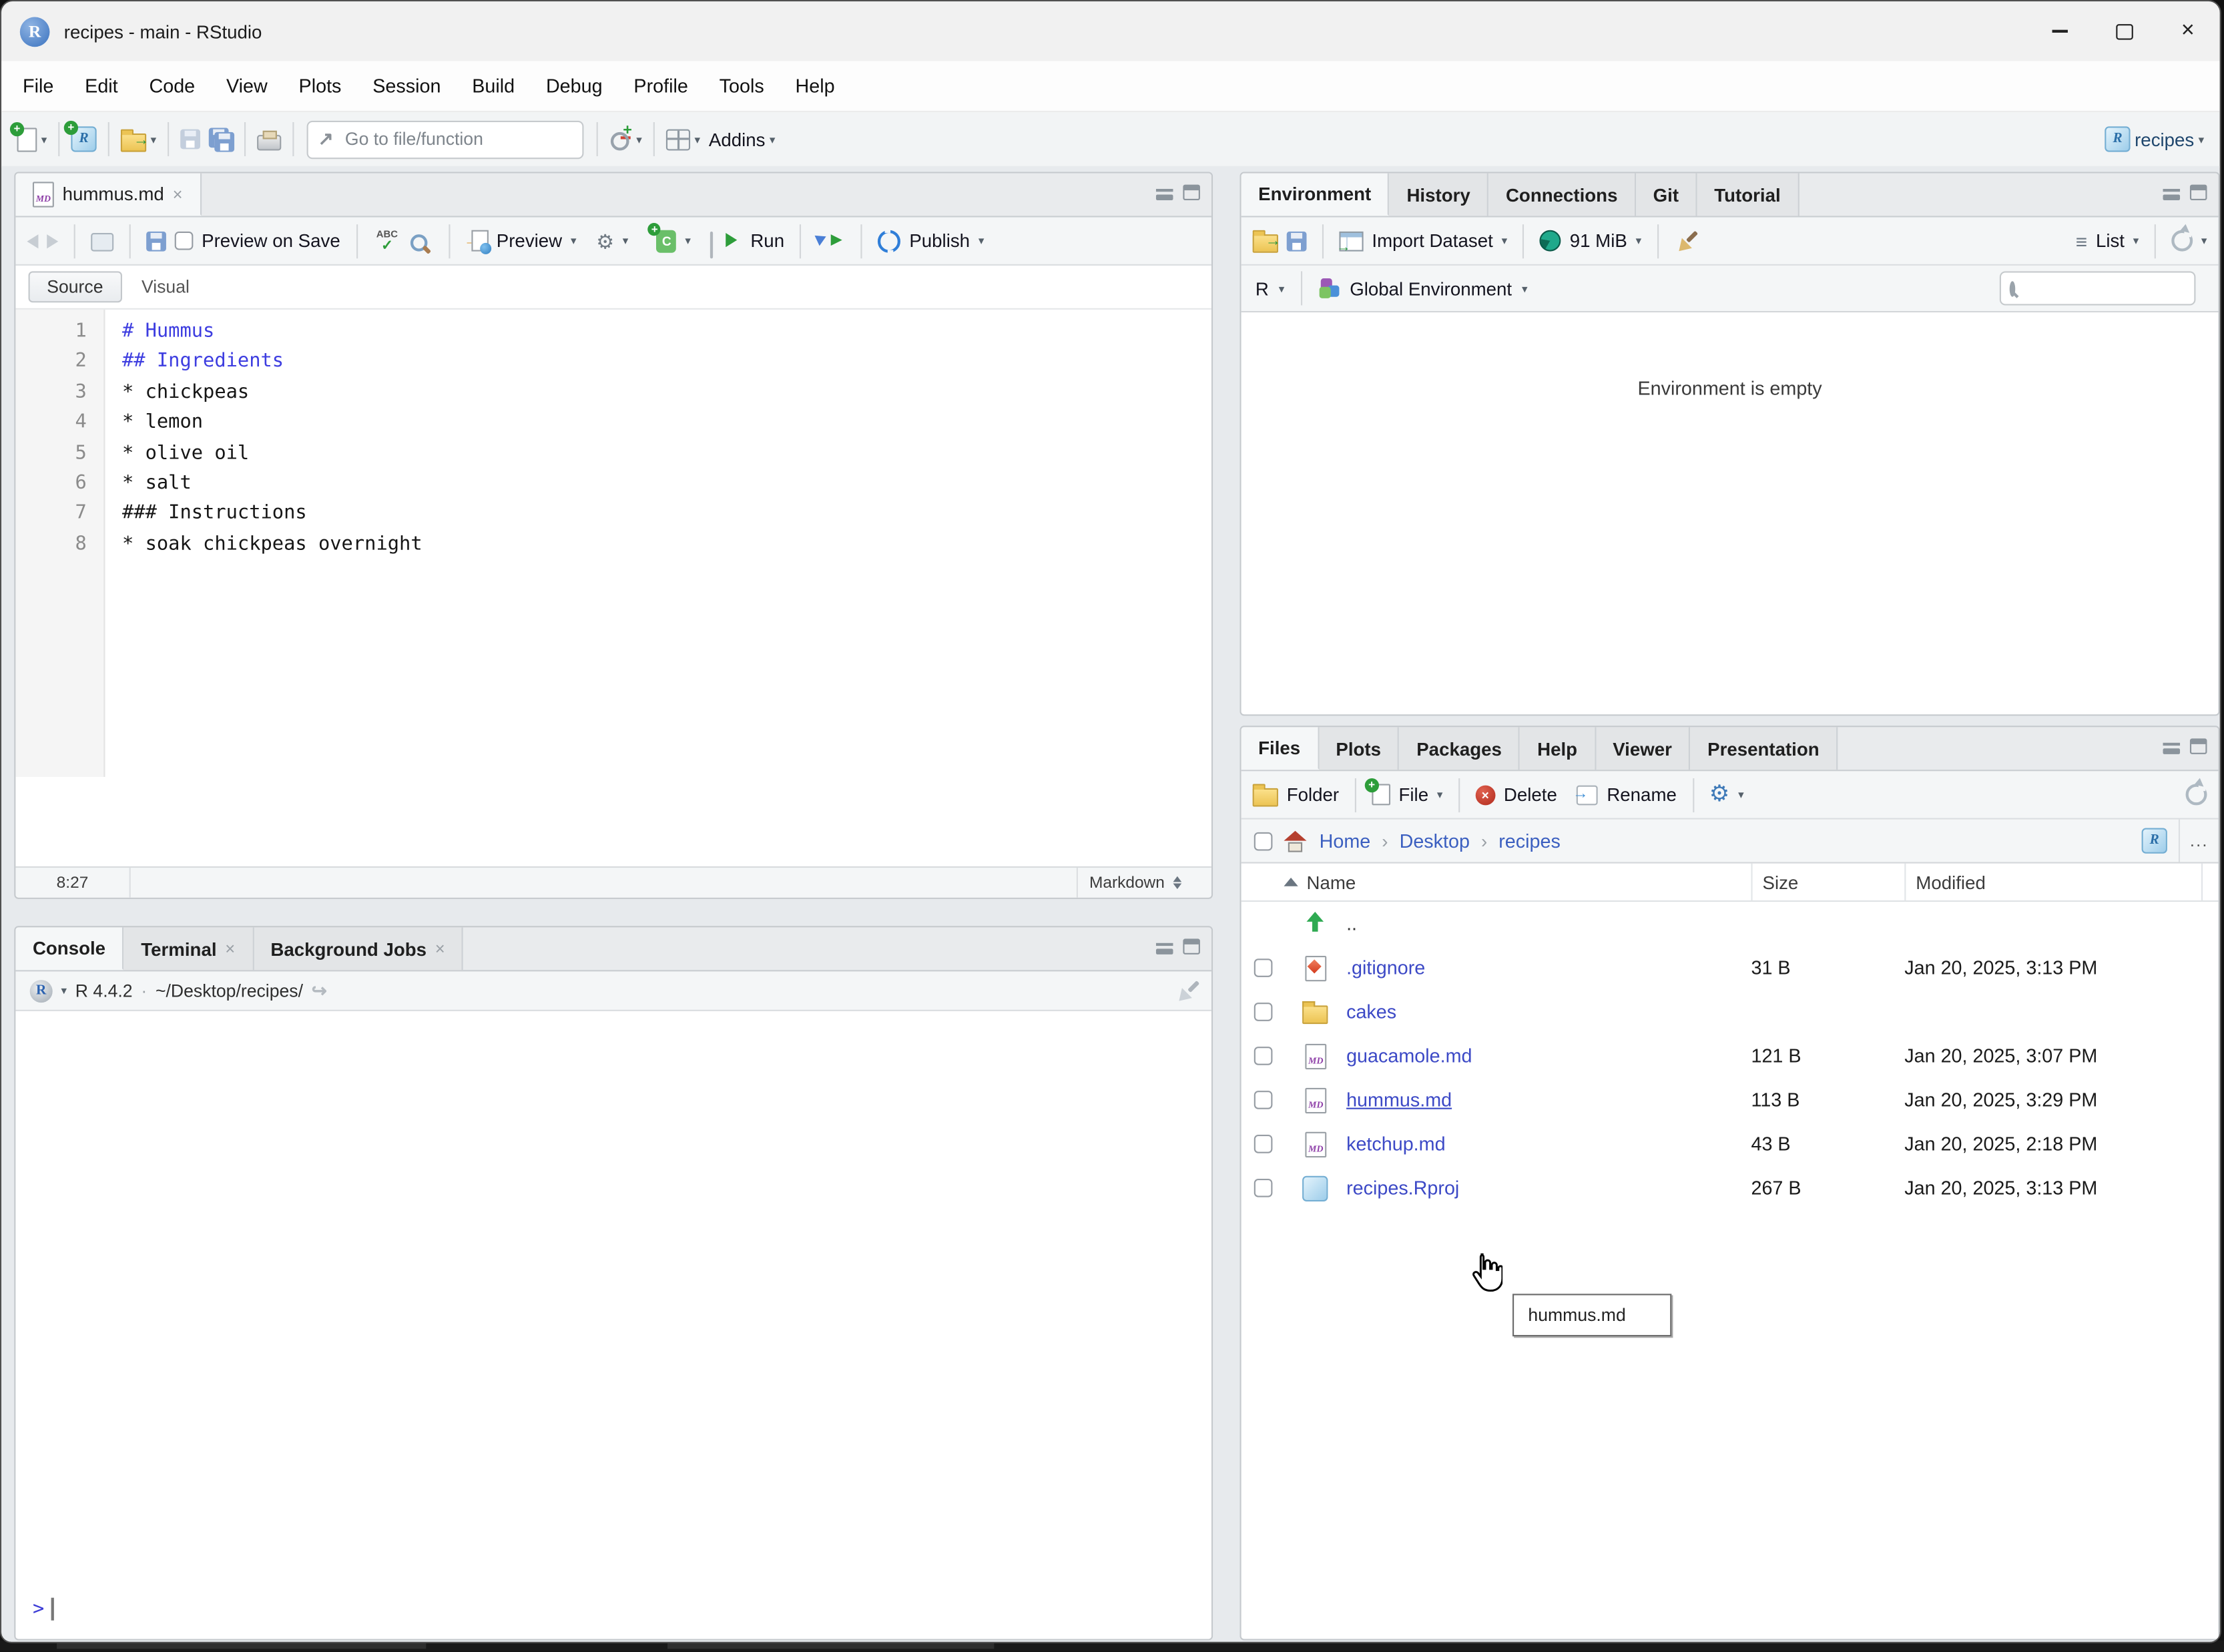  Describe the element at coordinates (1263, 288) in the screenshot. I see `language-selector: R` at that location.